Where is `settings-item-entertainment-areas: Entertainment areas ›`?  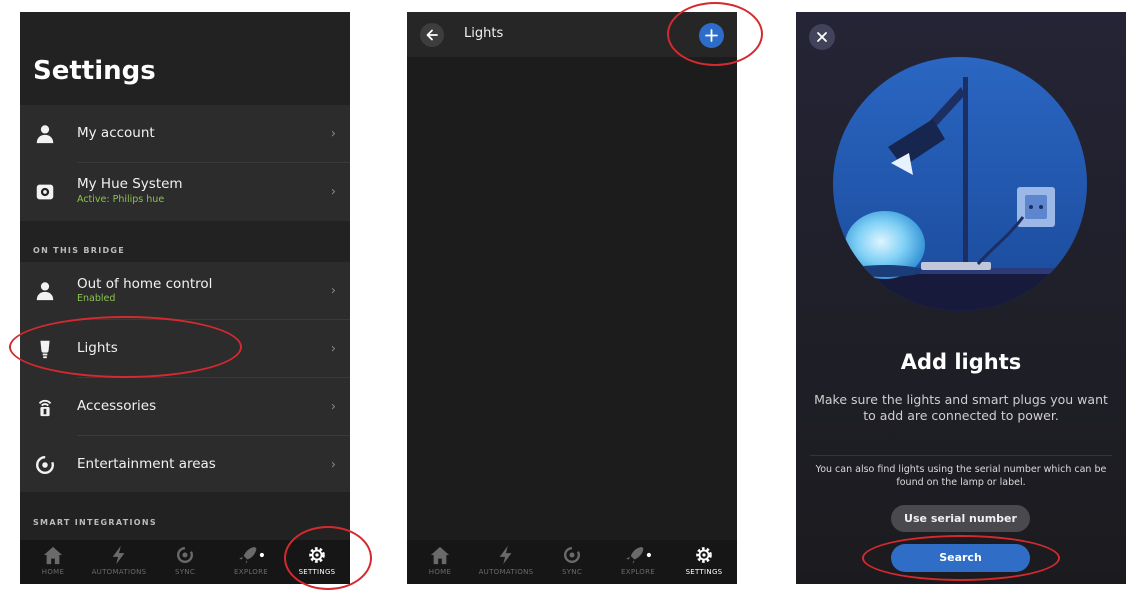
settings-item-entertainment-areas: Entertainment areas › is located at coordinates (185, 464).